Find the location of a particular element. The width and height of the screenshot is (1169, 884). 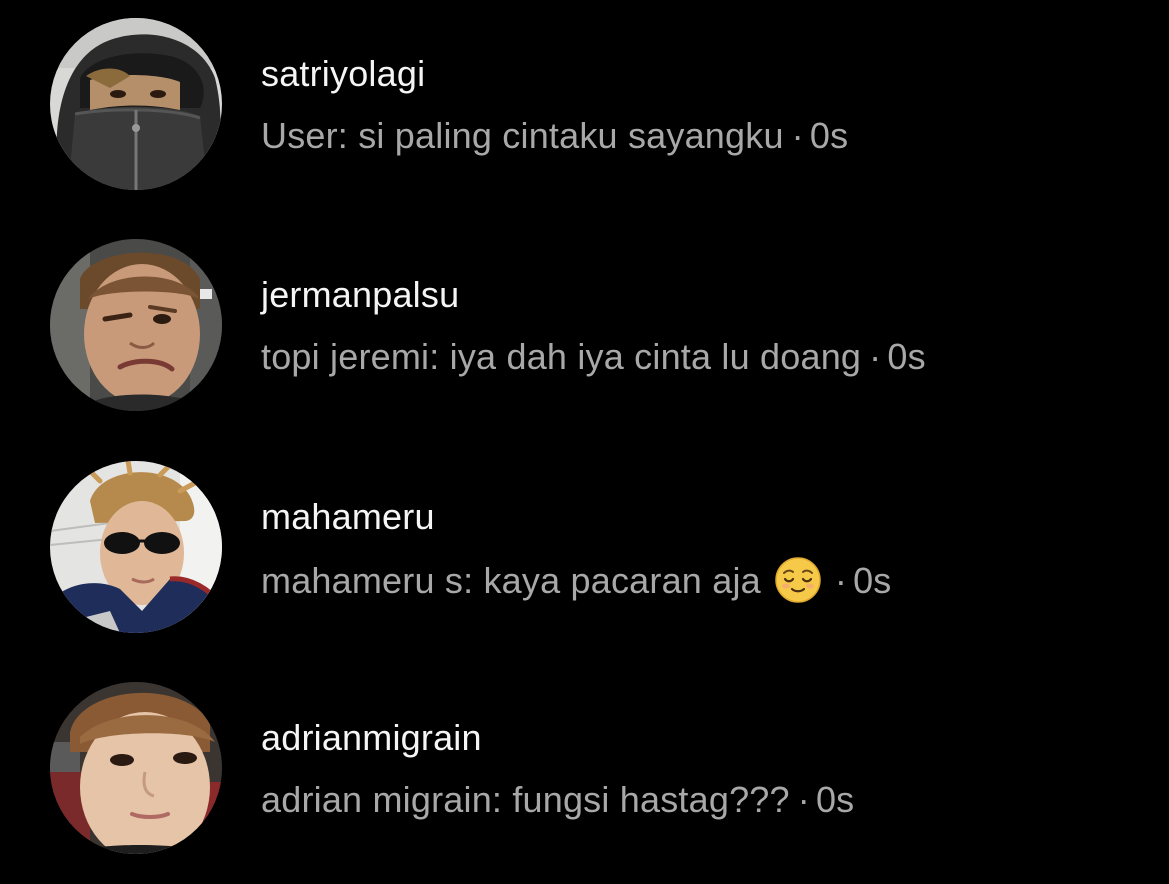

thread-preview: adrian migrain: fungsi hastag??? · 0s is located at coordinates (557, 800).